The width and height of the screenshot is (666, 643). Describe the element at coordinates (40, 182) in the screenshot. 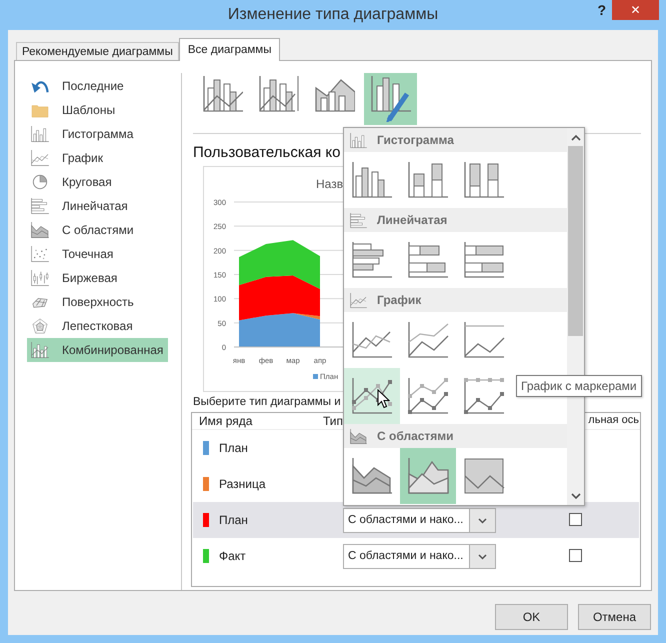

I see `pie-chart-icon` at that location.